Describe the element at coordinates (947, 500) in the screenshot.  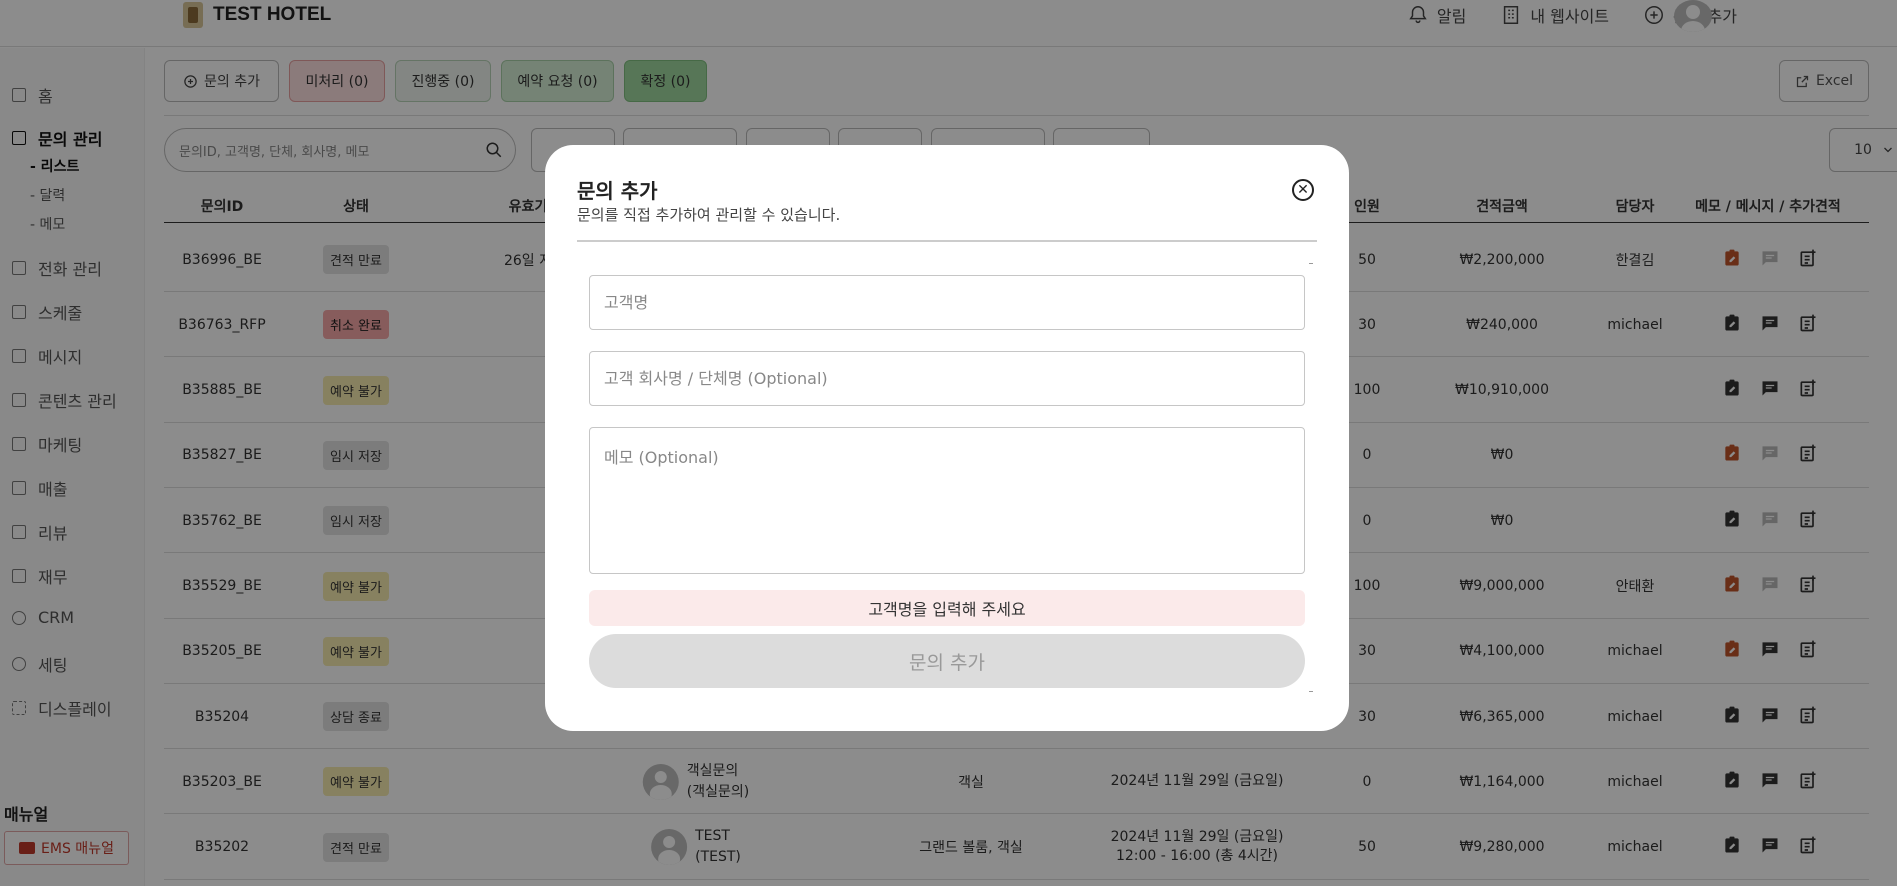
I see `memo-textarea` at that location.